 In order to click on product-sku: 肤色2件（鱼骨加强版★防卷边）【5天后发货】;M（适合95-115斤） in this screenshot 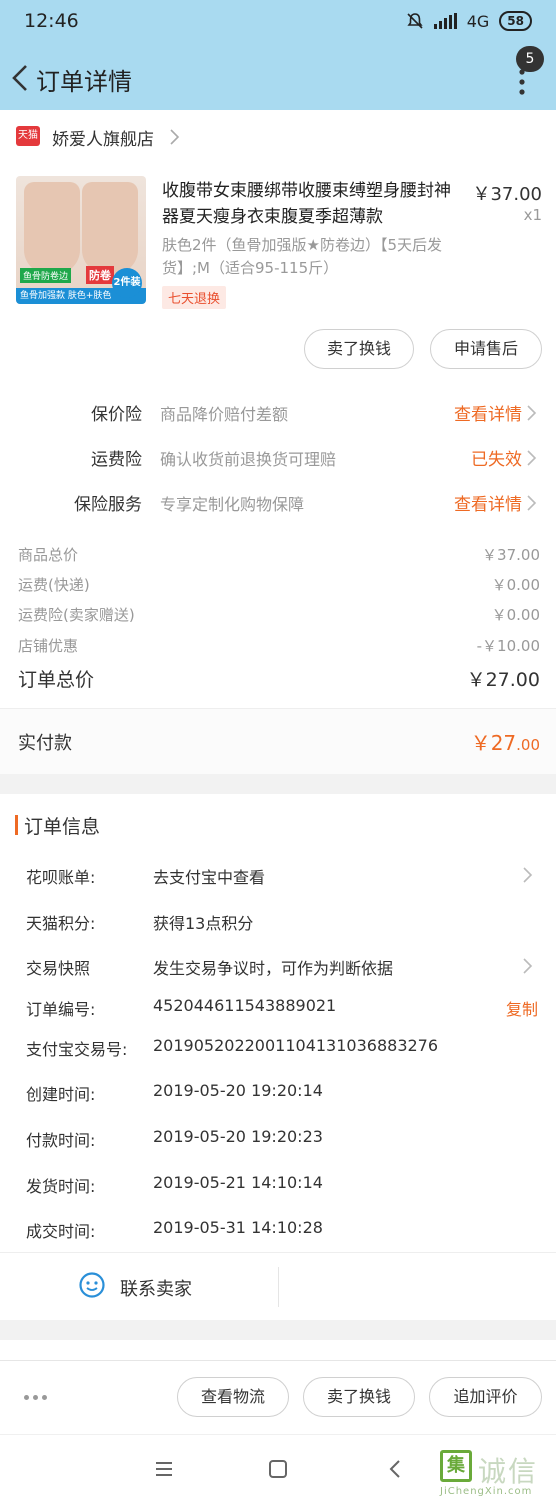, I will do `click(302, 256)`.